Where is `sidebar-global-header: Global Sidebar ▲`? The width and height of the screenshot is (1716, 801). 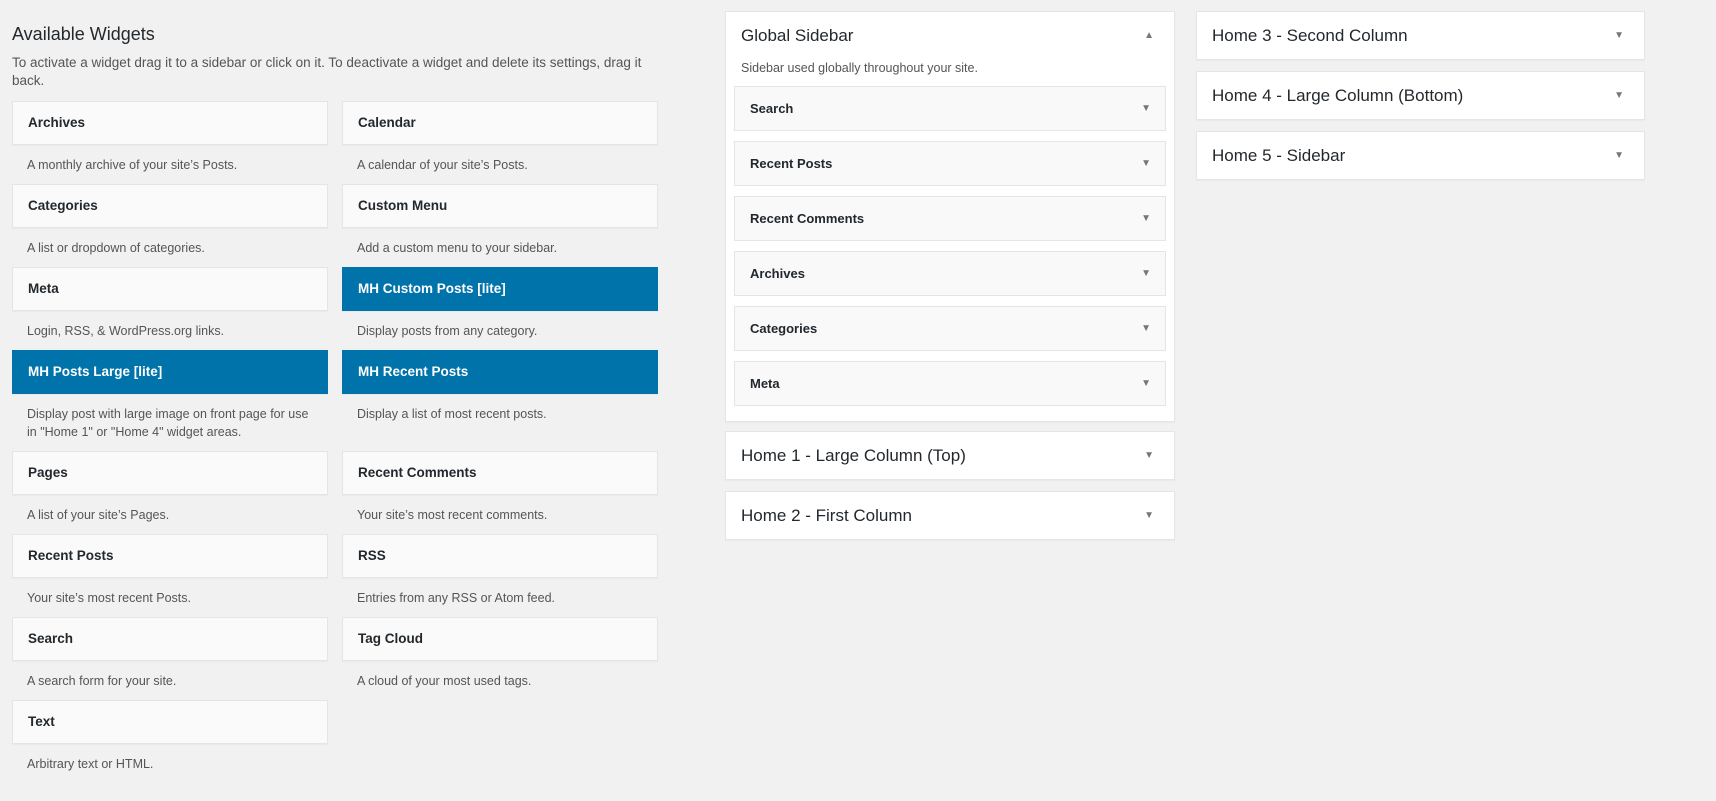 sidebar-global-header: Global Sidebar ▲ is located at coordinates (950, 36).